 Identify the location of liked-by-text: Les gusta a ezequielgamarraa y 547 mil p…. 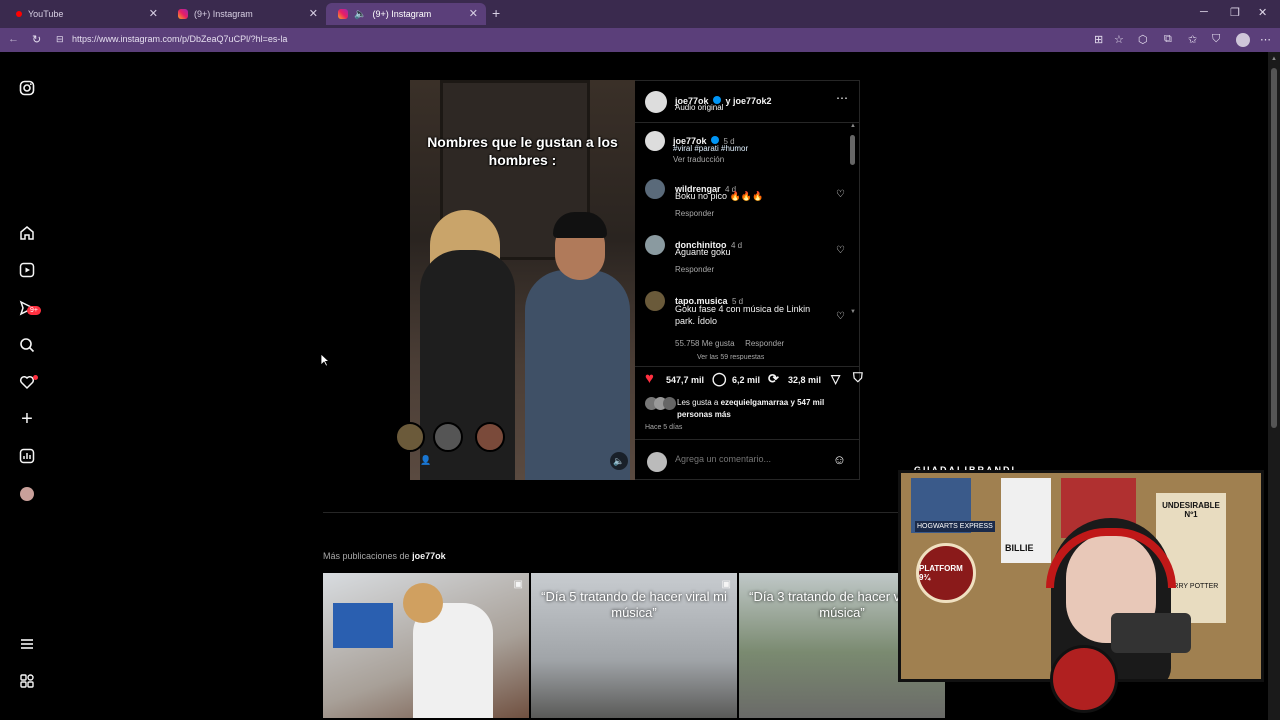
(767, 409).